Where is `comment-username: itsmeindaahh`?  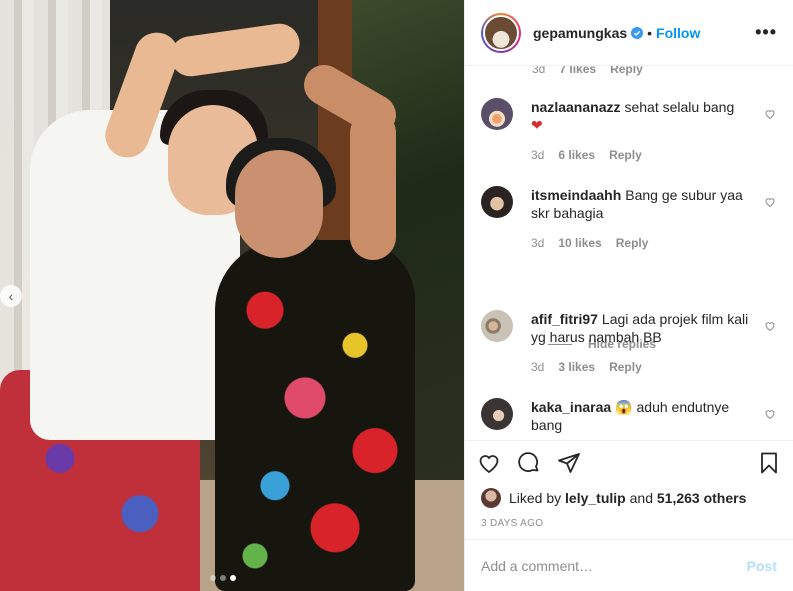 comment-username: itsmeindaahh is located at coordinates (576, 195).